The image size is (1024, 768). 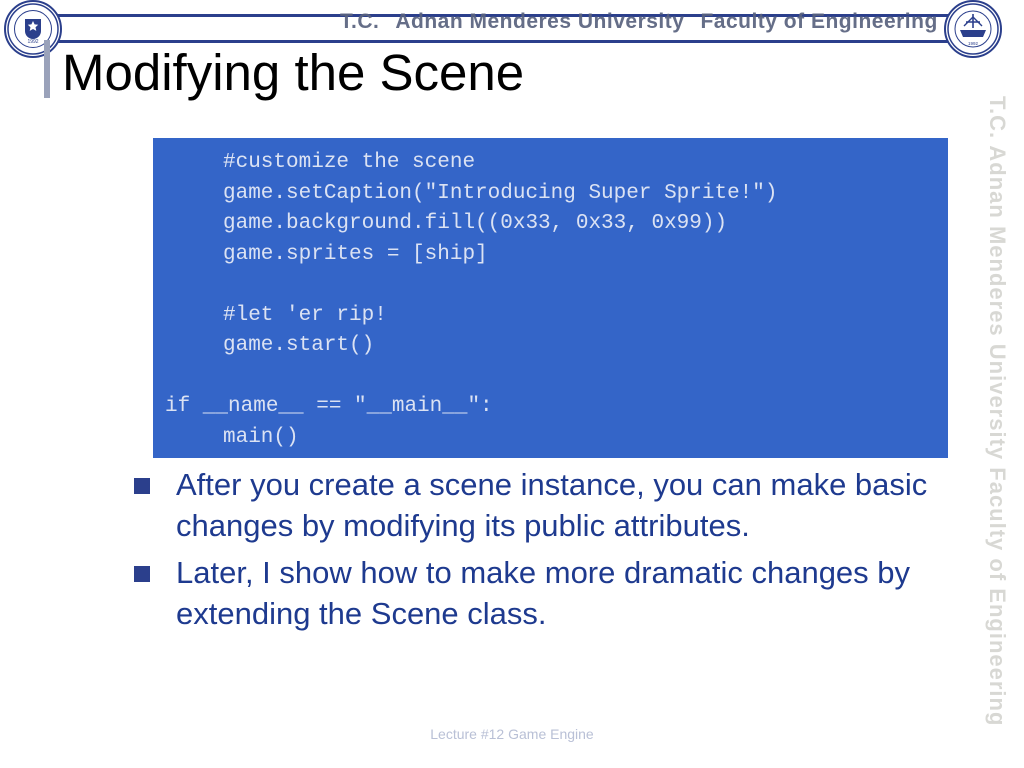 I want to click on code-line: #let 'er rip!, so click(x=305, y=315).